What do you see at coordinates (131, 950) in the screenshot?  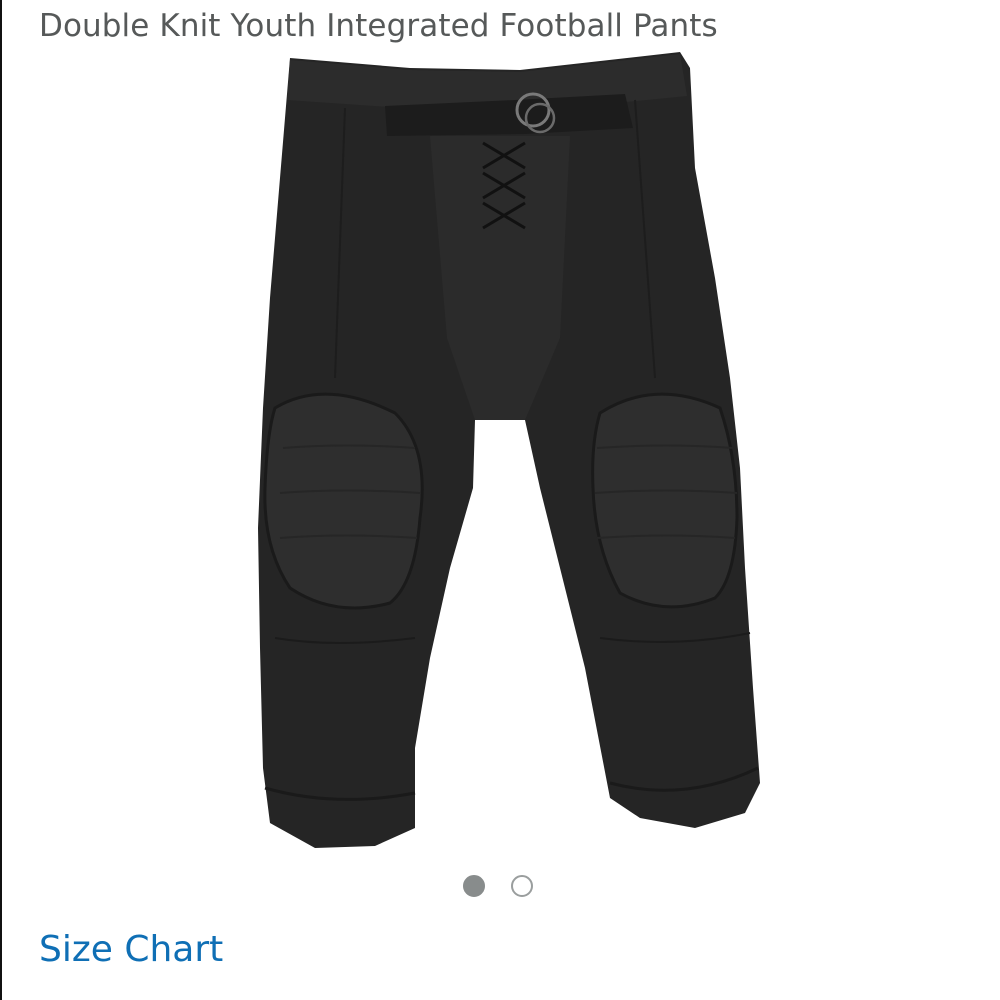 I see `size-chart-link: Size Chart` at bounding box center [131, 950].